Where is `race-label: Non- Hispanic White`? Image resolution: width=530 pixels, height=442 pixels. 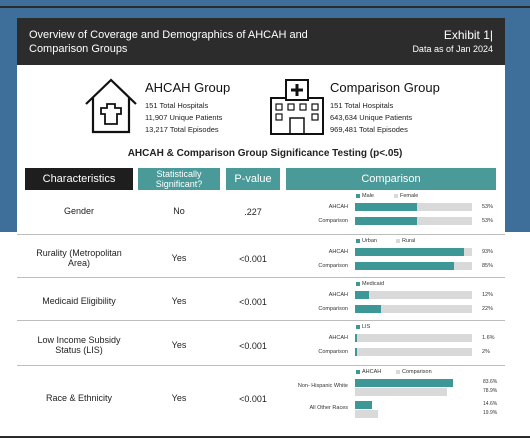 race-label: Non- Hispanic White is located at coordinates (322, 386).